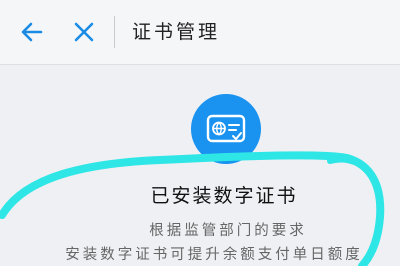  I want to click on nav-divider, so click(114, 32).